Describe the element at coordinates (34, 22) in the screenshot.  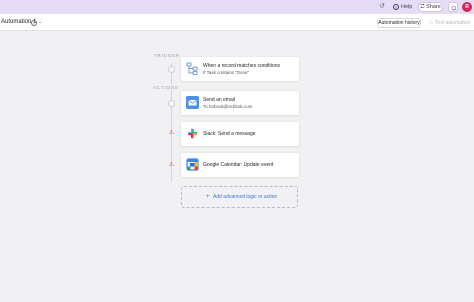
I see `info-icon: i` at that location.